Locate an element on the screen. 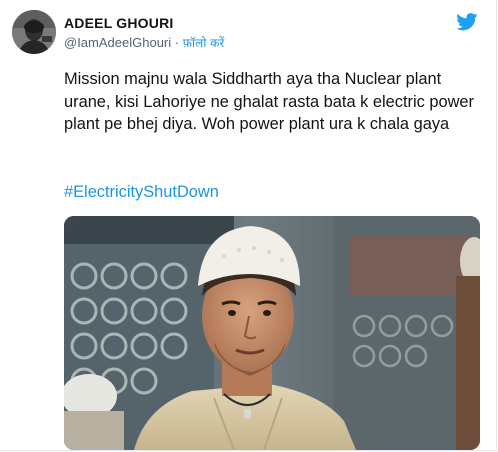 The width and height of the screenshot is (498, 452). twitter-bird-icon is located at coordinates (467, 22).